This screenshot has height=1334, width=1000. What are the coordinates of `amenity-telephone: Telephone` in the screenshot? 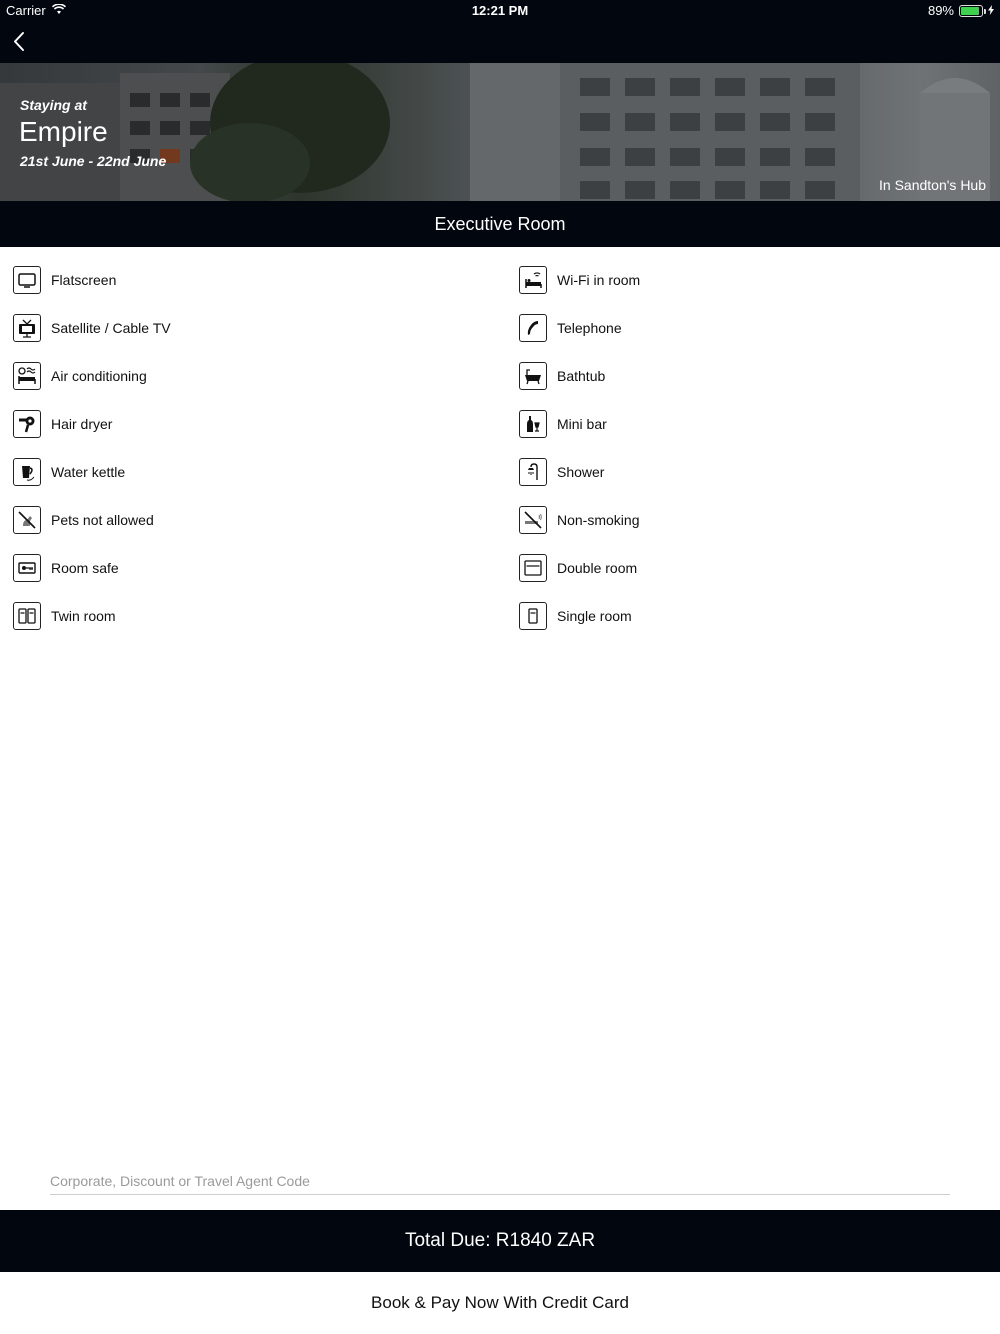 It's located at (570, 328).